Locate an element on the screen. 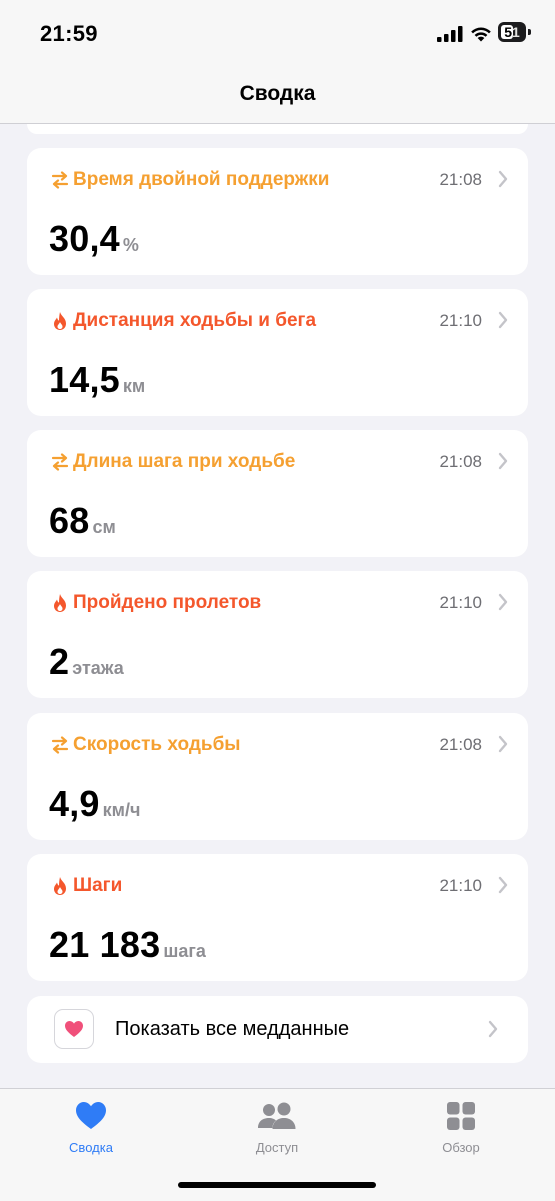 This screenshot has height=1201, width=555. value-number: 21 183 is located at coordinates (105, 944).